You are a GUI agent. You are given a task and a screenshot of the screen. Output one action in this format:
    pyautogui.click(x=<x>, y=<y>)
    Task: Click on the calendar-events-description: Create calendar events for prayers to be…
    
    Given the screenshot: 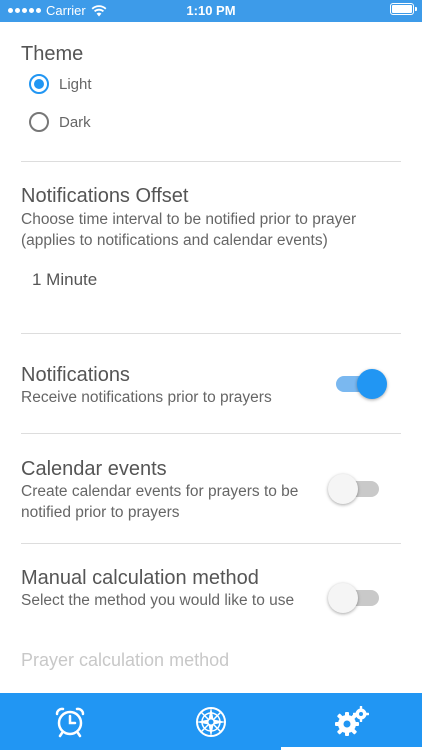 What is the action you would take?
    pyautogui.click(x=160, y=502)
    